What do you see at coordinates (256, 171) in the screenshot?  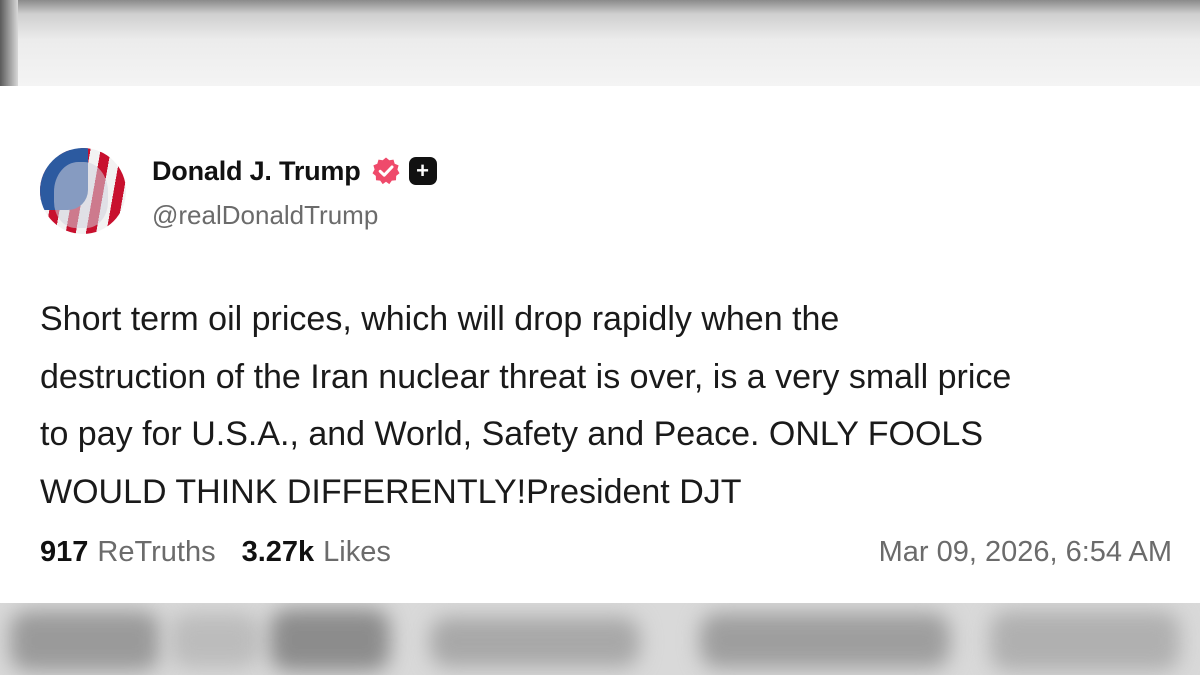 I see `author-display-name: Donald J. Trump` at bounding box center [256, 171].